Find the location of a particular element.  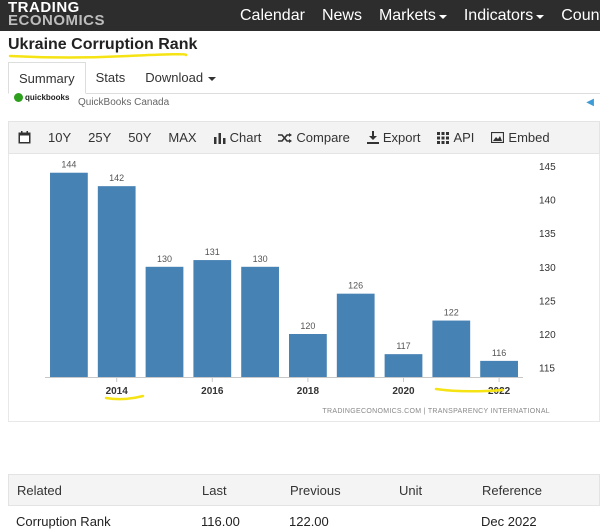

compare-button: Compare is located at coordinates (314, 137).